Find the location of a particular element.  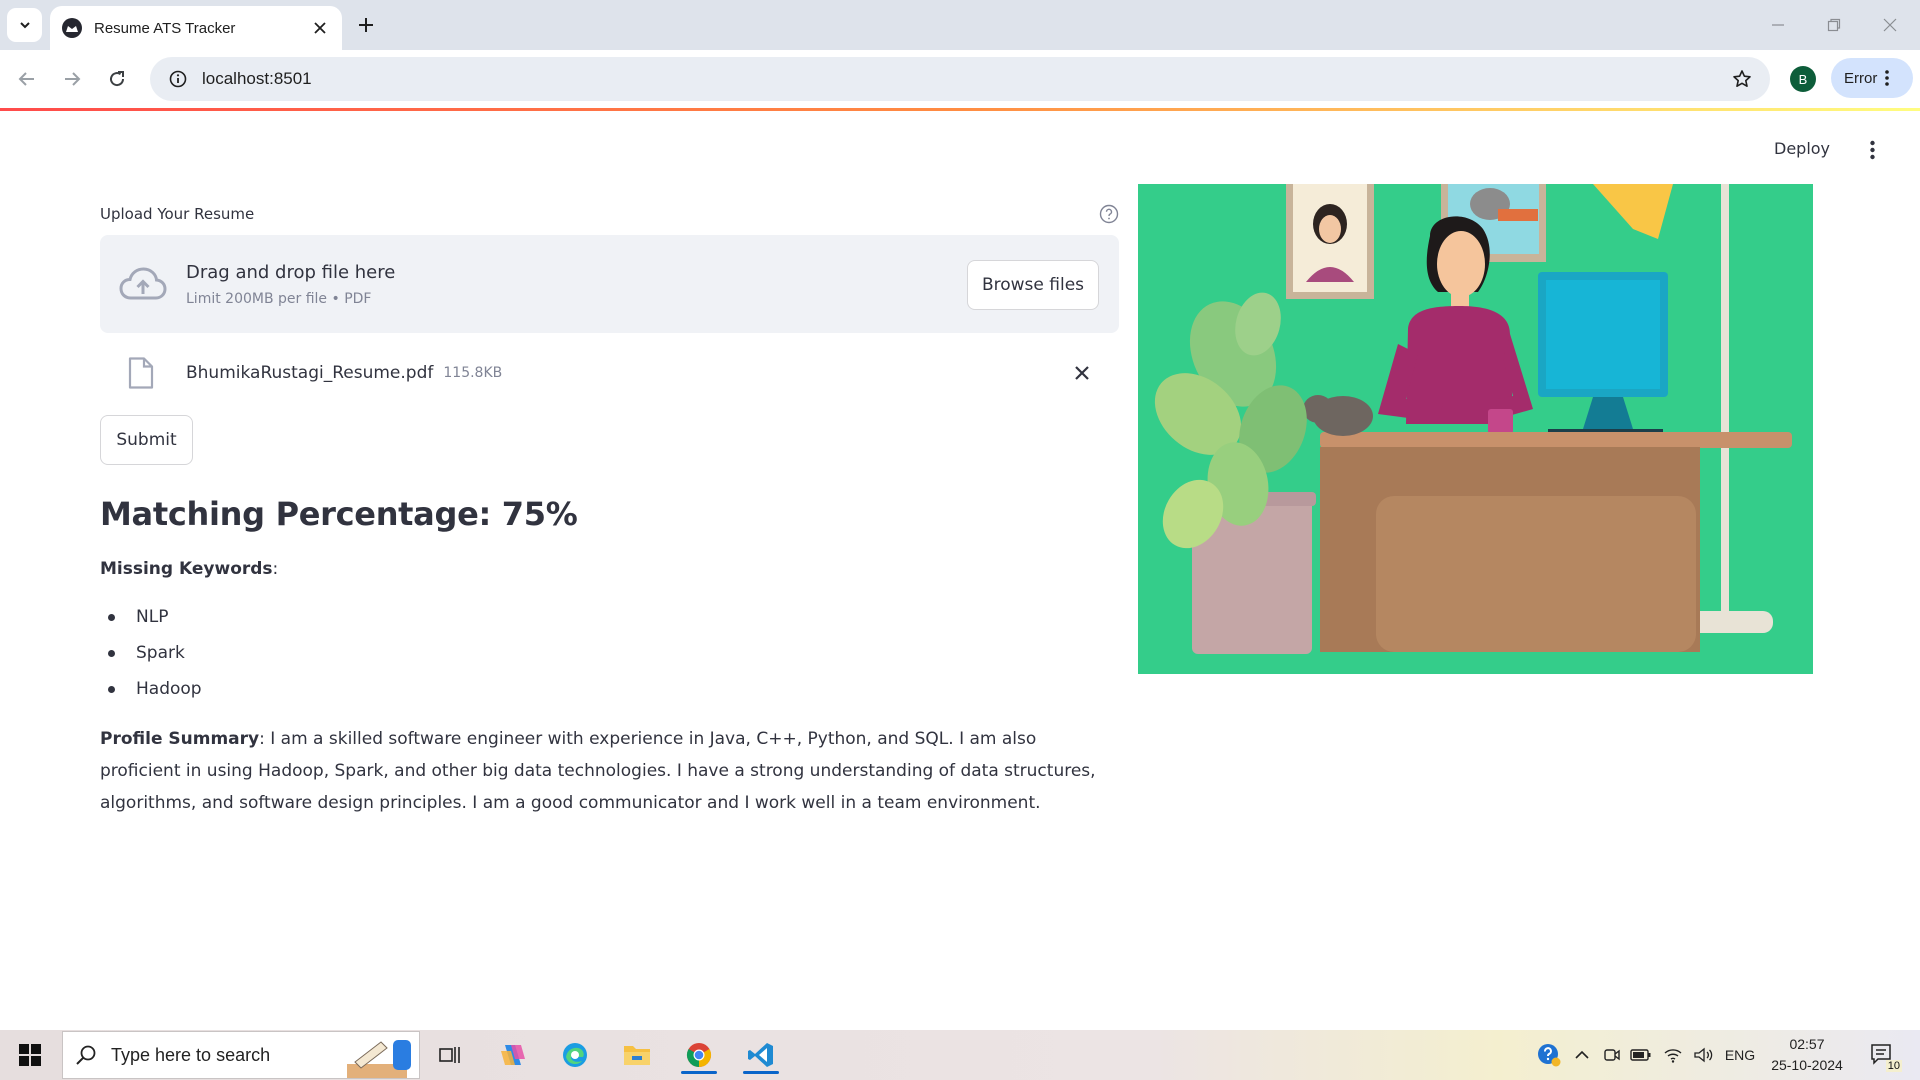

missing-keywords-label: Missing Keywords: is located at coordinates (189, 569).